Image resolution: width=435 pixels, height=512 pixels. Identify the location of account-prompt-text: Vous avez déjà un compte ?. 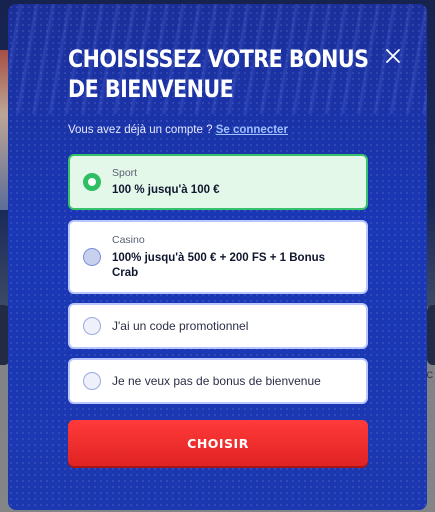
(140, 130).